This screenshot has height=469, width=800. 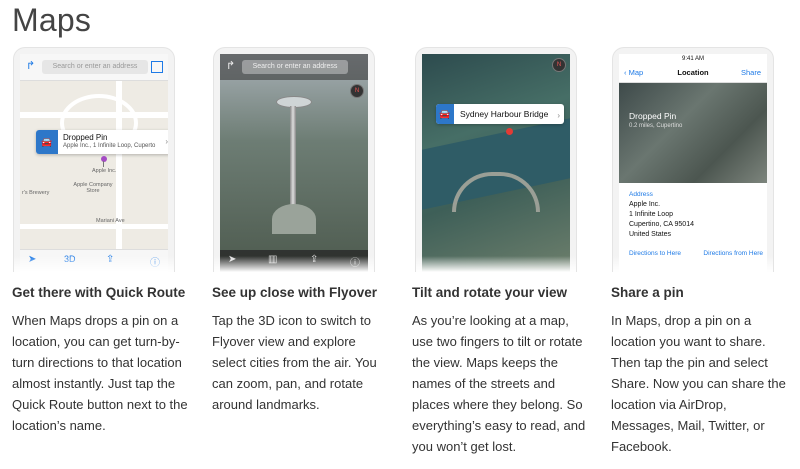 What do you see at coordinates (751, 72) in the screenshot?
I see `share-button: Share` at bounding box center [751, 72].